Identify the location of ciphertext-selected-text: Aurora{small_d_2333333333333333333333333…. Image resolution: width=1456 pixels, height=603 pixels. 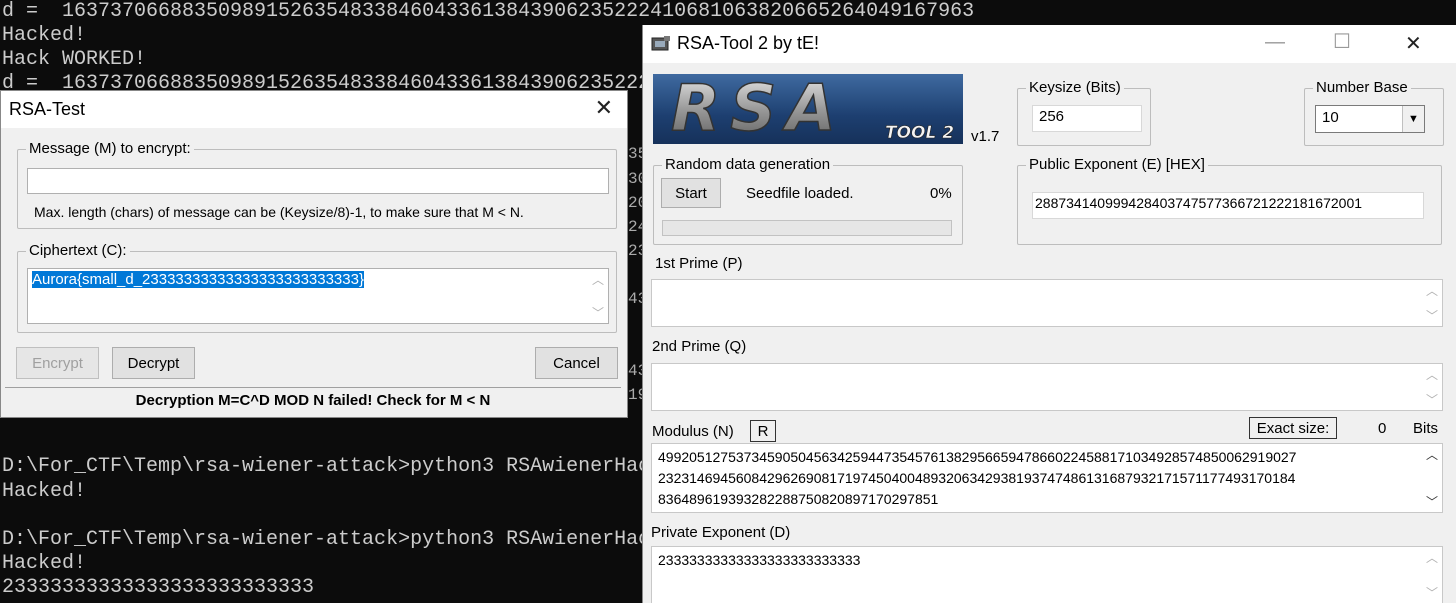
(198, 279).